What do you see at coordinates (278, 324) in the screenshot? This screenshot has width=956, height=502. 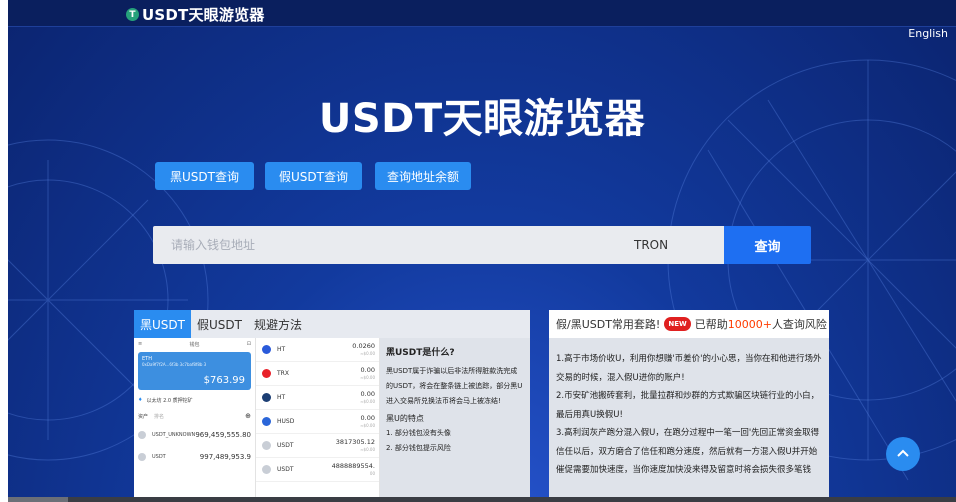 I see `tab-avoid-methods: 规避方法` at bounding box center [278, 324].